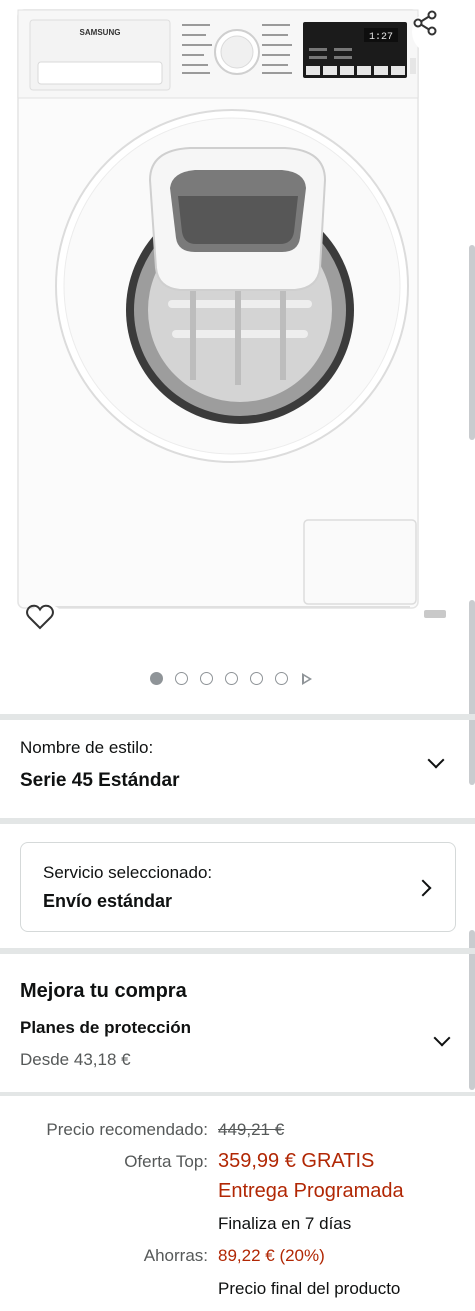 Image resolution: width=475 pixels, height=1311 pixels. Describe the element at coordinates (271, 1255) in the screenshot. I see `savings-value: 89,22 € (20%)` at that location.